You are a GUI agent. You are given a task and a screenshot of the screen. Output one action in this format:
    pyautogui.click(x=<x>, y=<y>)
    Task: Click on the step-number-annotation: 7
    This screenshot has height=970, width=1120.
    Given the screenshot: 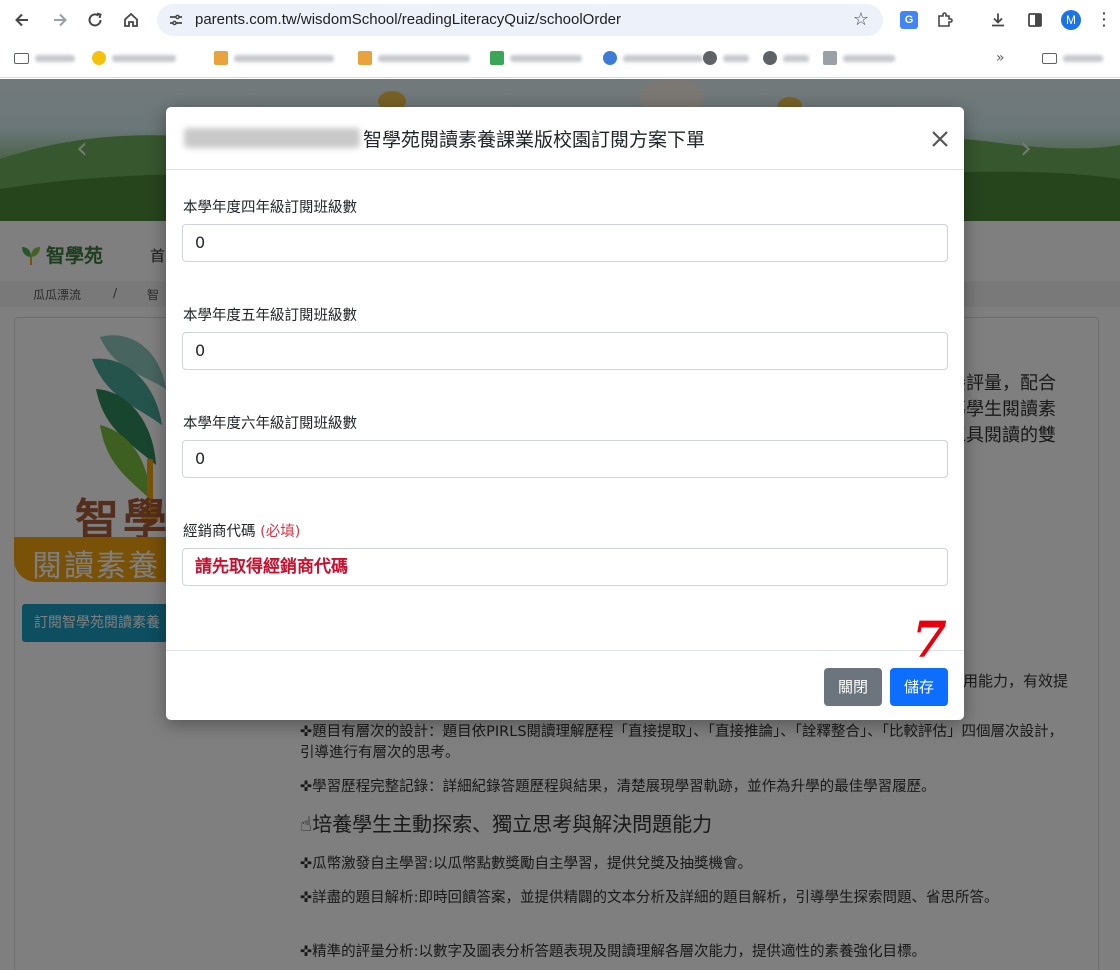 What is the action you would take?
    pyautogui.click(x=929, y=639)
    